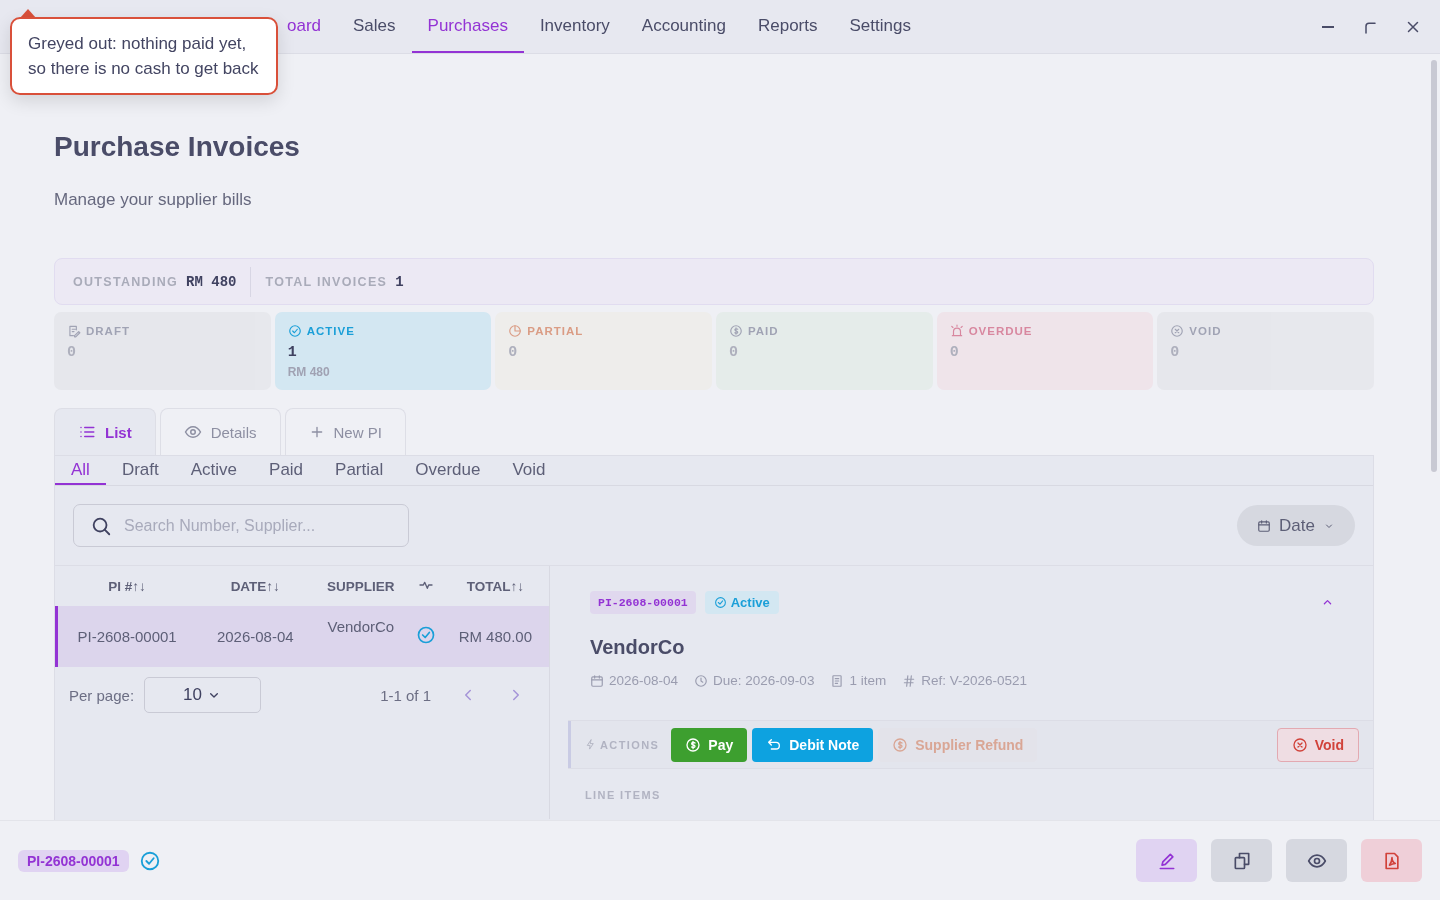  What do you see at coordinates (211, 281) in the screenshot?
I see `summary-value: RM 480` at bounding box center [211, 281].